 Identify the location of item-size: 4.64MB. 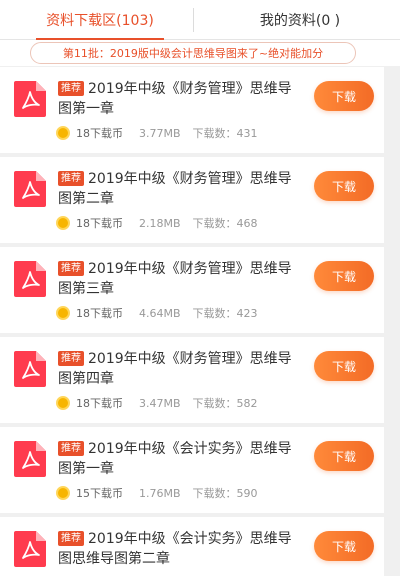
(160, 313).